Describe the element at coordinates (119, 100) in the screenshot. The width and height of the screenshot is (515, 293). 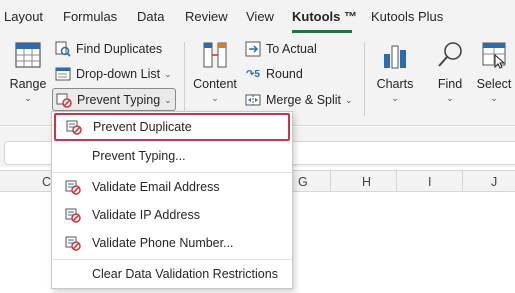
I see `prevent-typing-label: Prevent Typing` at that location.